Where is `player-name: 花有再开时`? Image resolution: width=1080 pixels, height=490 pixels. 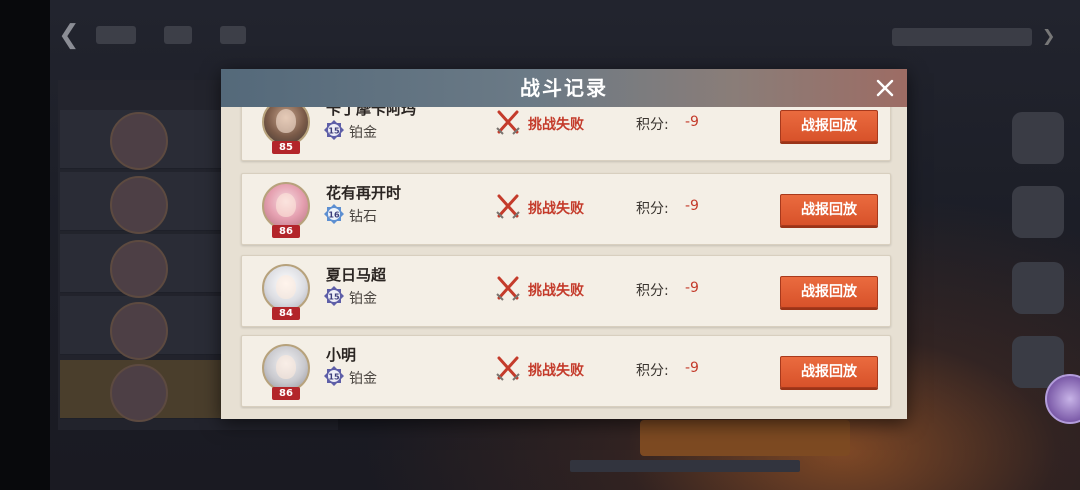
player-name: 花有再开时 is located at coordinates (364, 193).